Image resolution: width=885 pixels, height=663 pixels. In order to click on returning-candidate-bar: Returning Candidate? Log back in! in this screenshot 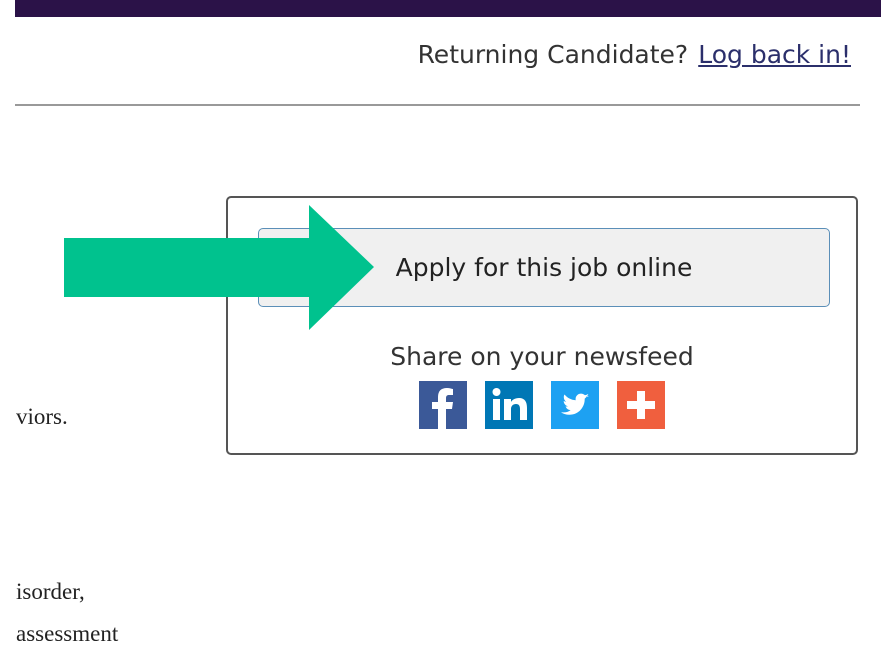, I will do `click(634, 54)`.